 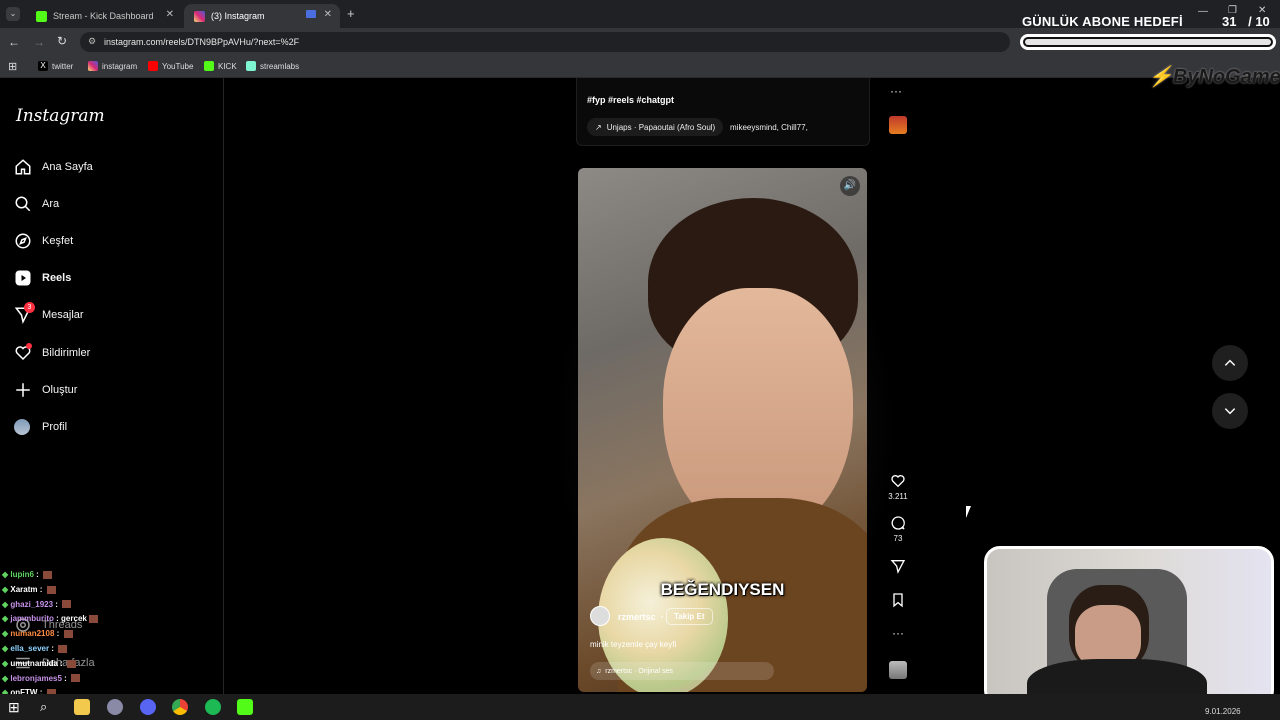 I want to click on chat-username: ghazi_1923, so click(x=32, y=604).